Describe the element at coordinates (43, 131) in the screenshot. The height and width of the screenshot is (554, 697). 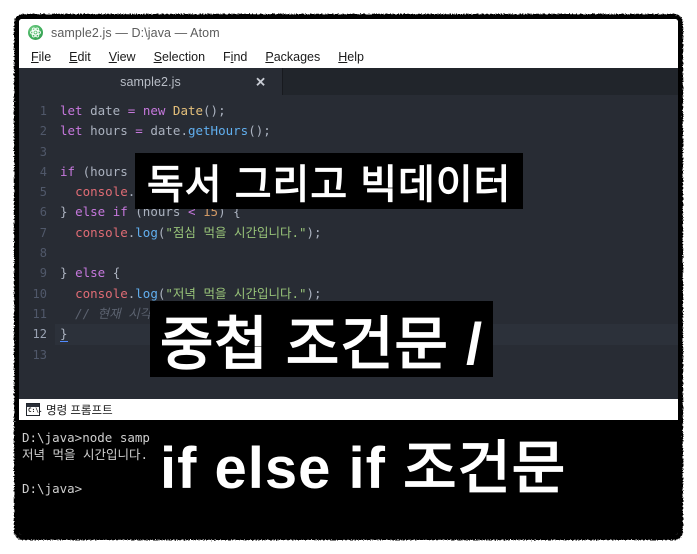
I see `line-number: 2` at that location.